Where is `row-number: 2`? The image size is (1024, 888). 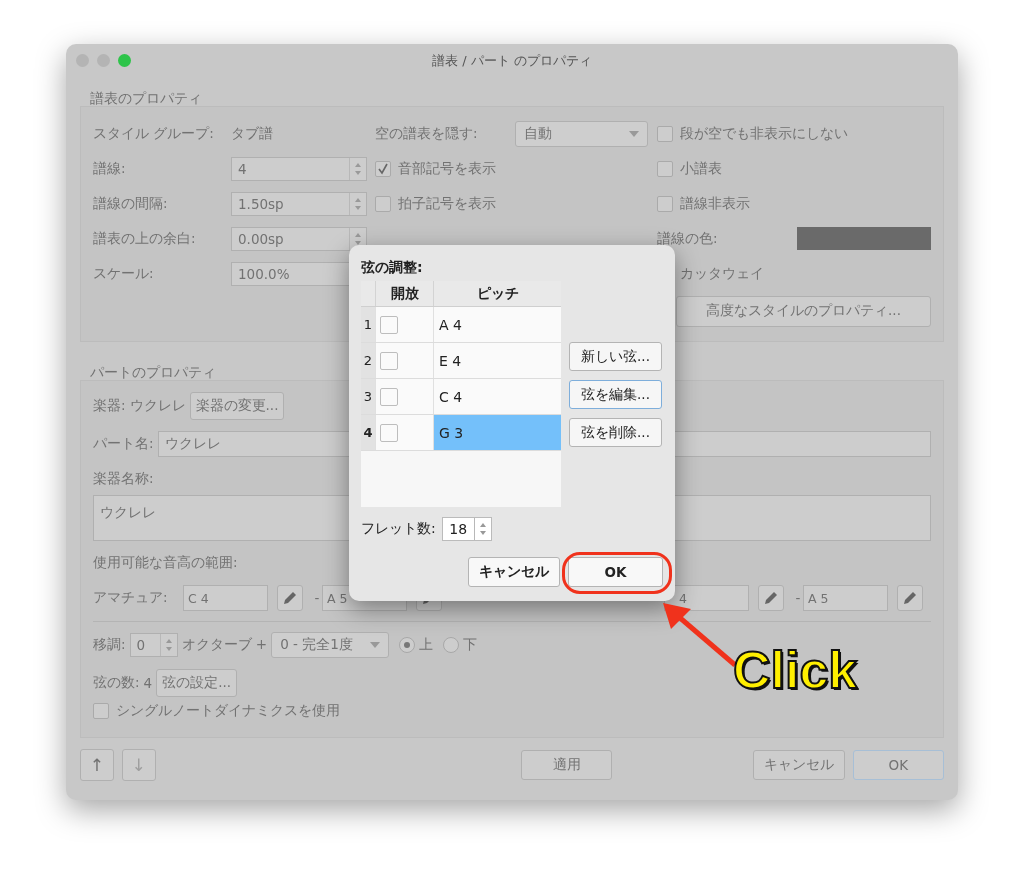 row-number: 2 is located at coordinates (368, 360).